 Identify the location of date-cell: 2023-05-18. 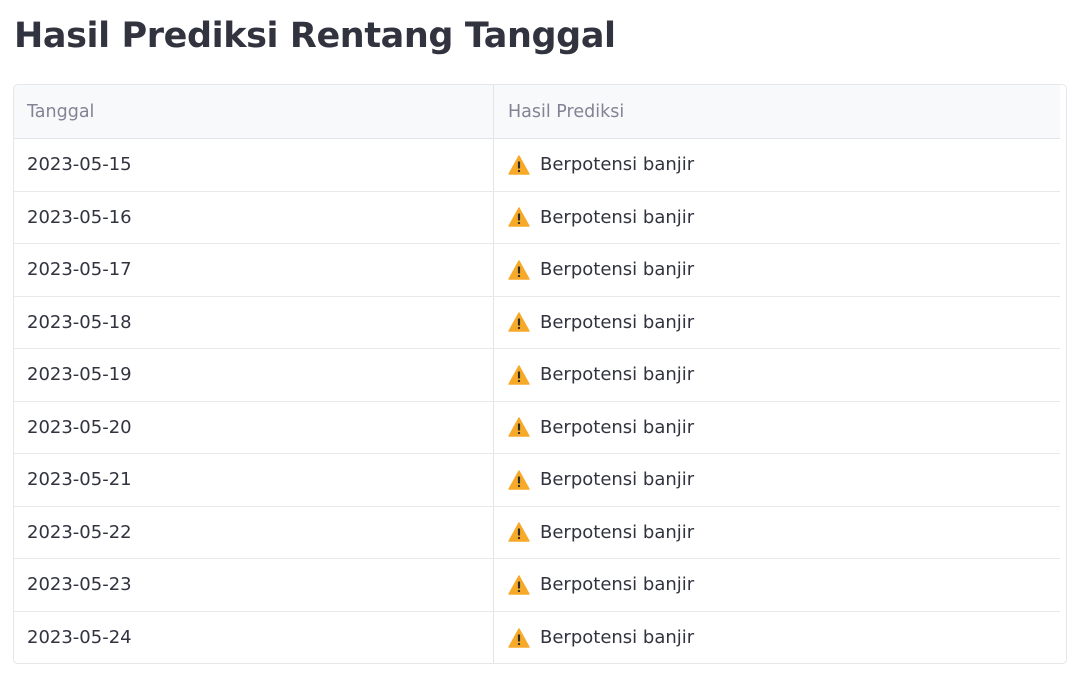
(254, 322).